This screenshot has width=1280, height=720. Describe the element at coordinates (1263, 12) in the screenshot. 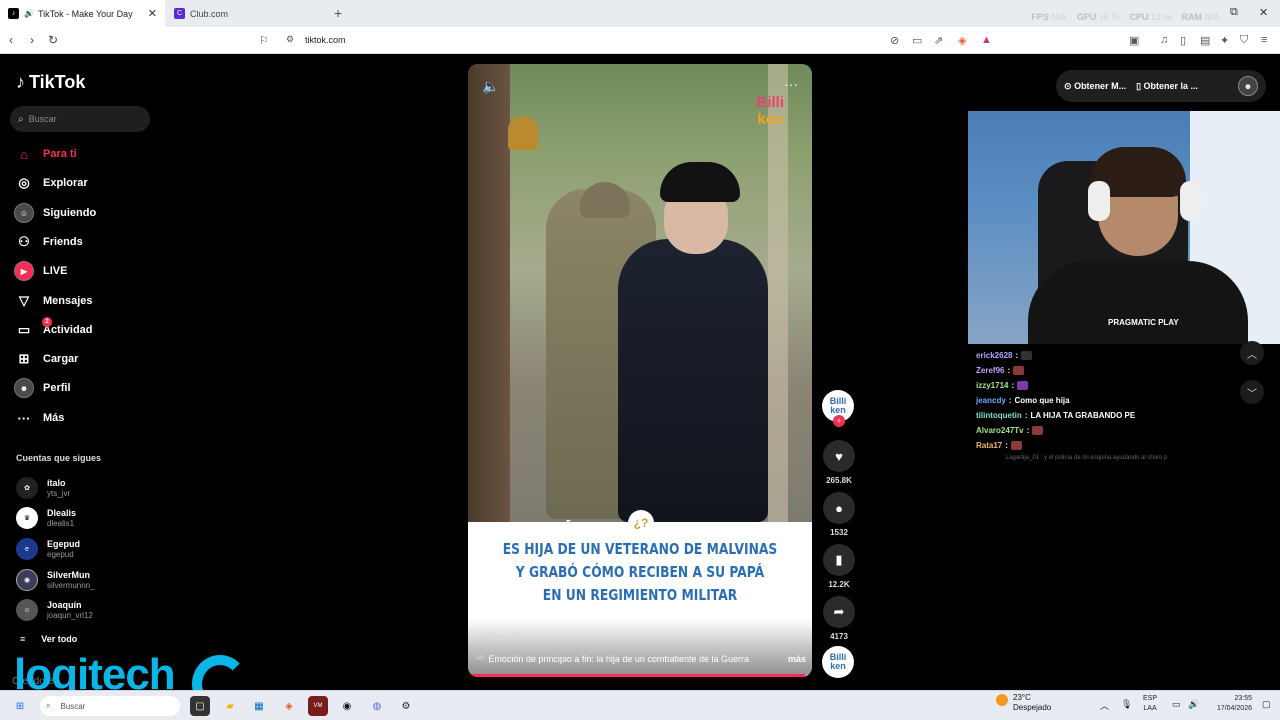

I see `close-window-icon: ✕` at that location.